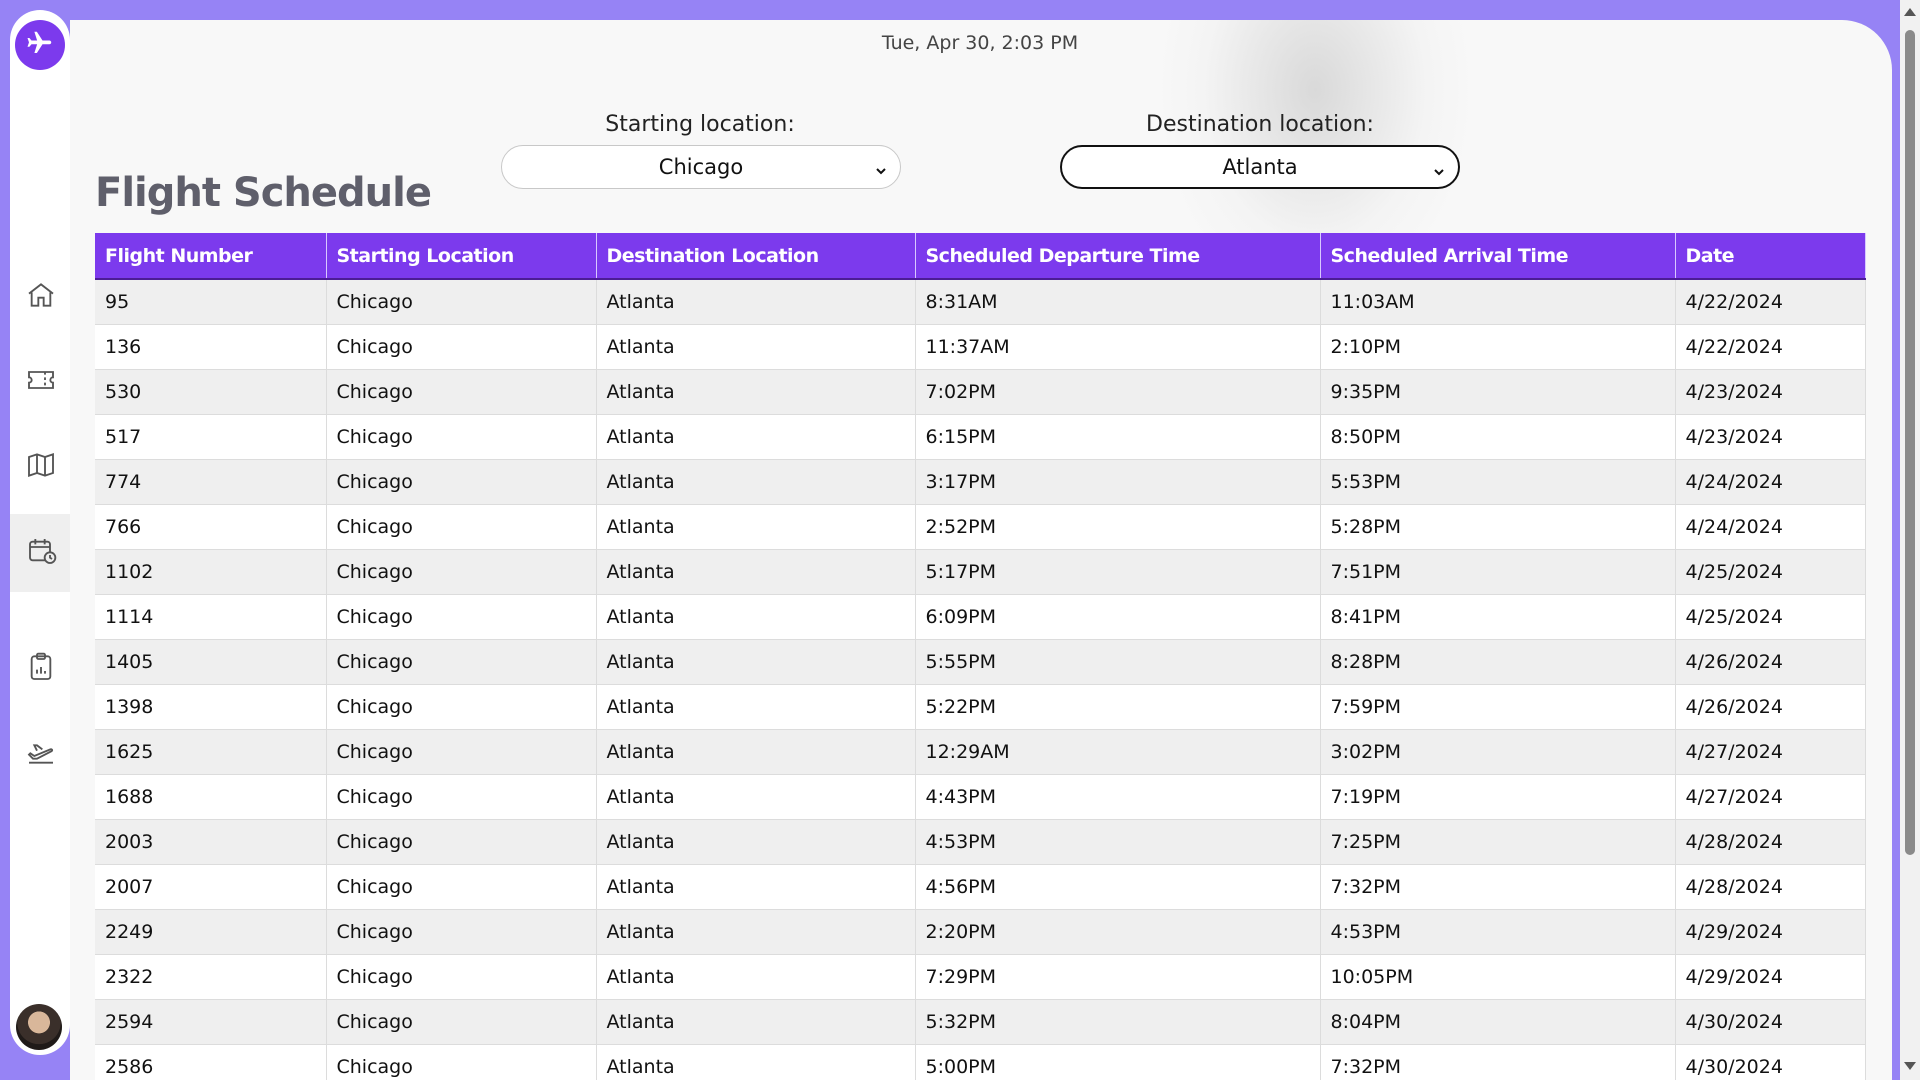 This screenshot has width=1920, height=1080. I want to click on table-row: 1102 Chicago Atlanta 5:17PM 7:51PM 4/25/2024, so click(980, 572).